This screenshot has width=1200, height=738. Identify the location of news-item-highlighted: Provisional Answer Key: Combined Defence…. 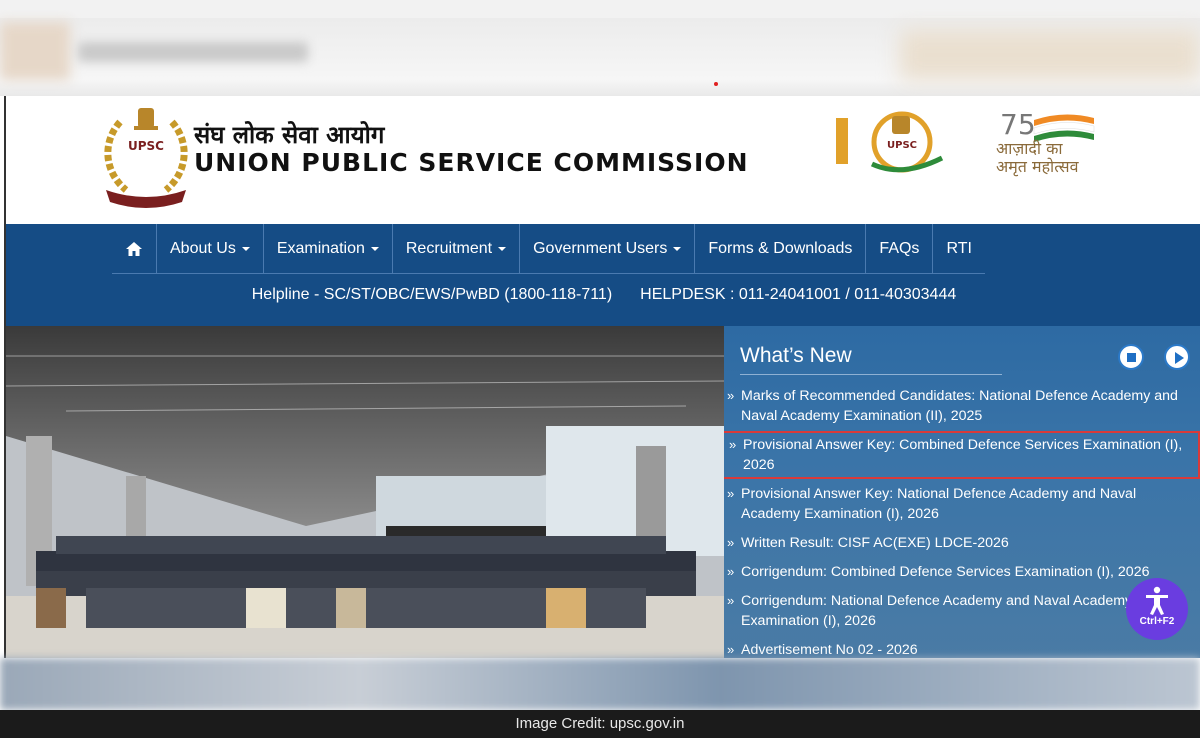
(962, 455).